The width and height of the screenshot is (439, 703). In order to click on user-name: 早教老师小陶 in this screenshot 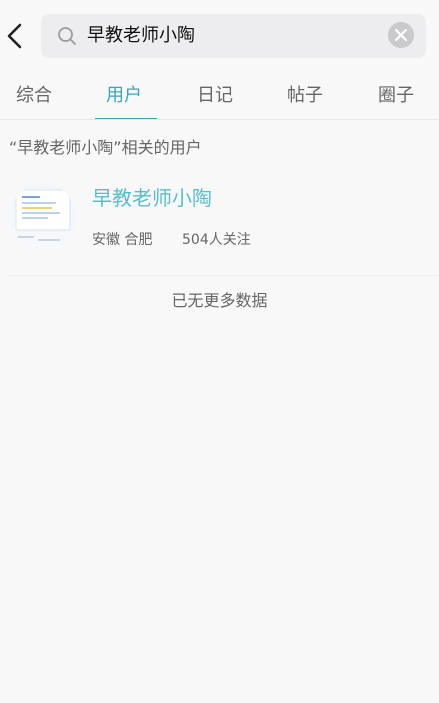, I will do `click(152, 198)`.